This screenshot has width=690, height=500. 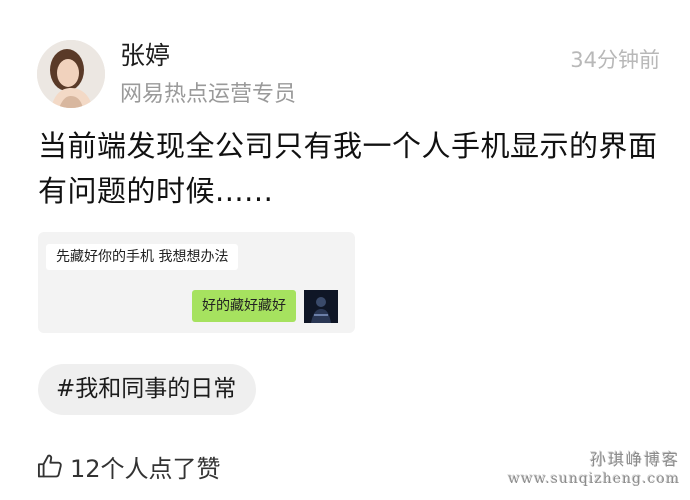 What do you see at coordinates (142, 257) in the screenshot?
I see `chat-bubble-incoming: 先藏好你的手机 我想想办法` at bounding box center [142, 257].